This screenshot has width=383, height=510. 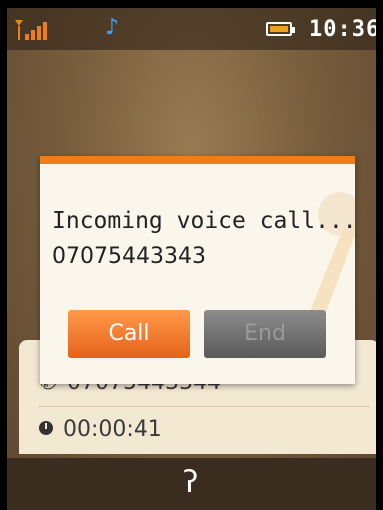 What do you see at coordinates (342, 29) in the screenshot?
I see `status-time: 10:36` at bounding box center [342, 29].